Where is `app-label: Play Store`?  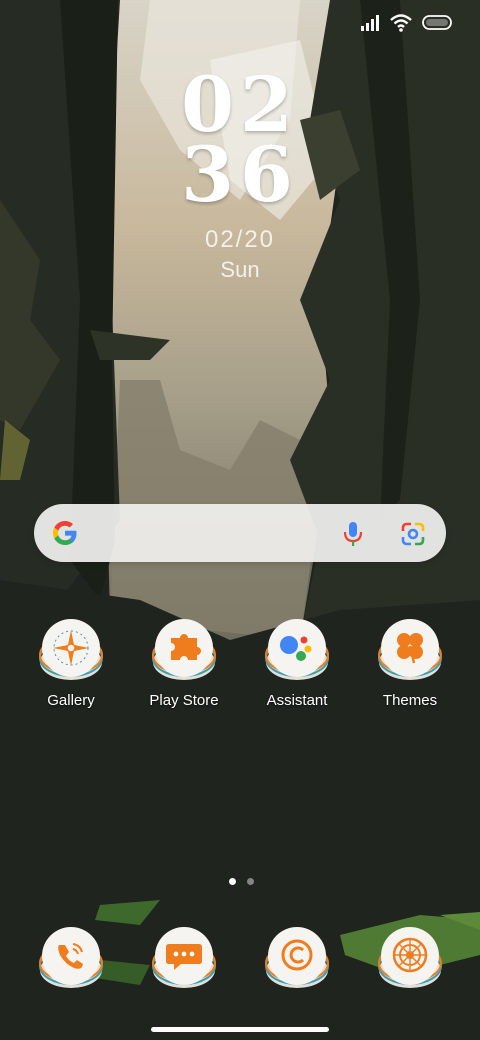 app-label: Play Store is located at coordinates (184, 700).